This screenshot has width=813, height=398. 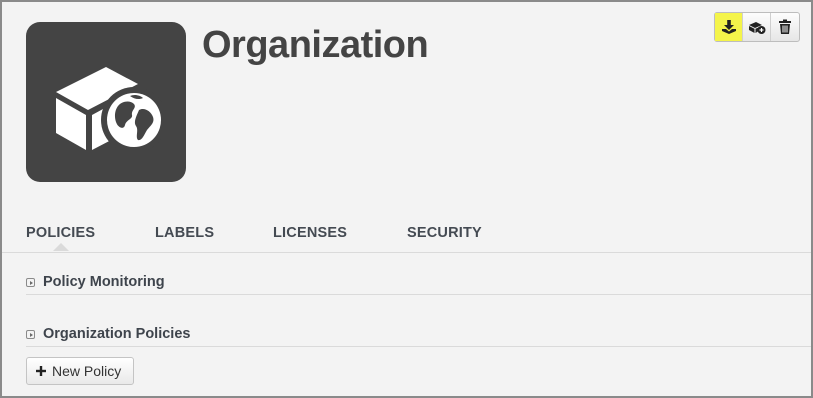 I want to click on add-to-group-button, so click(x=757, y=27).